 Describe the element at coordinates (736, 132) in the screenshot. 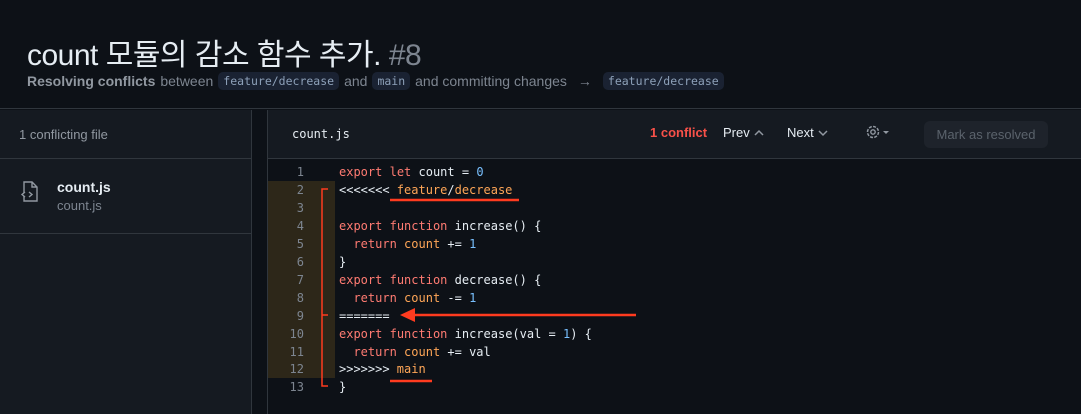

I see `prev-label: Prev` at that location.